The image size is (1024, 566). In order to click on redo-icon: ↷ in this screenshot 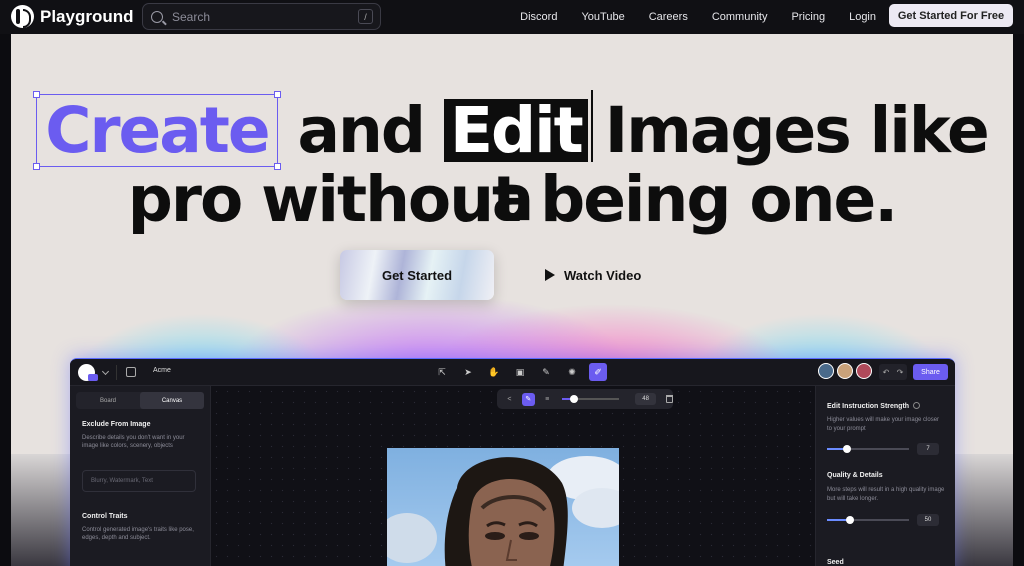, I will do `click(900, 372)`.